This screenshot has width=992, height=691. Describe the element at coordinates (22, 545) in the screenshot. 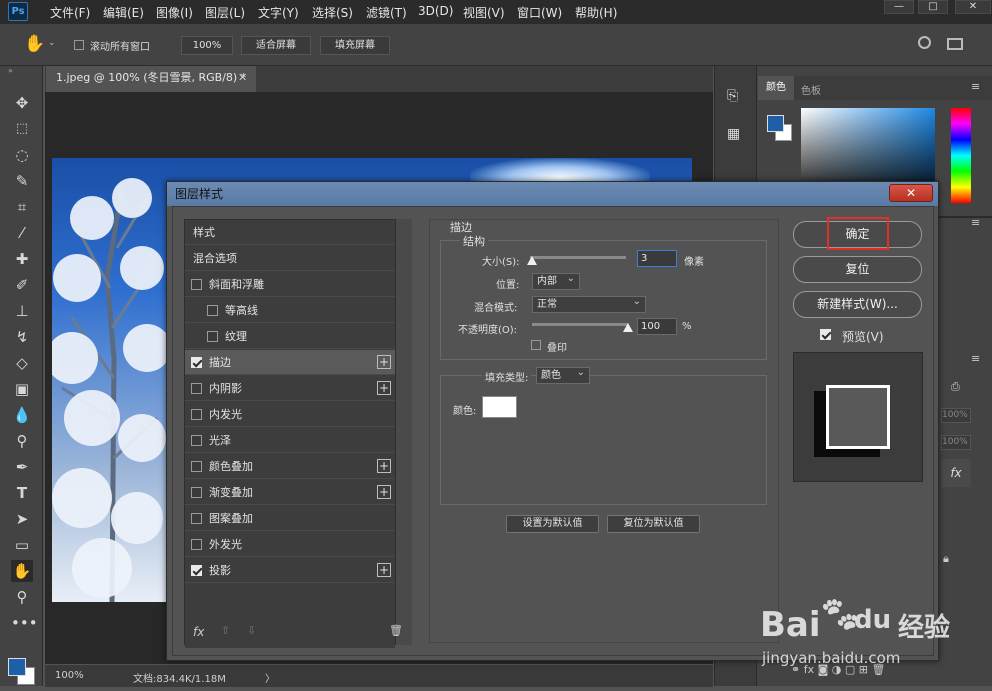

I see `rectangle-tool-icon: ▭` at that location.